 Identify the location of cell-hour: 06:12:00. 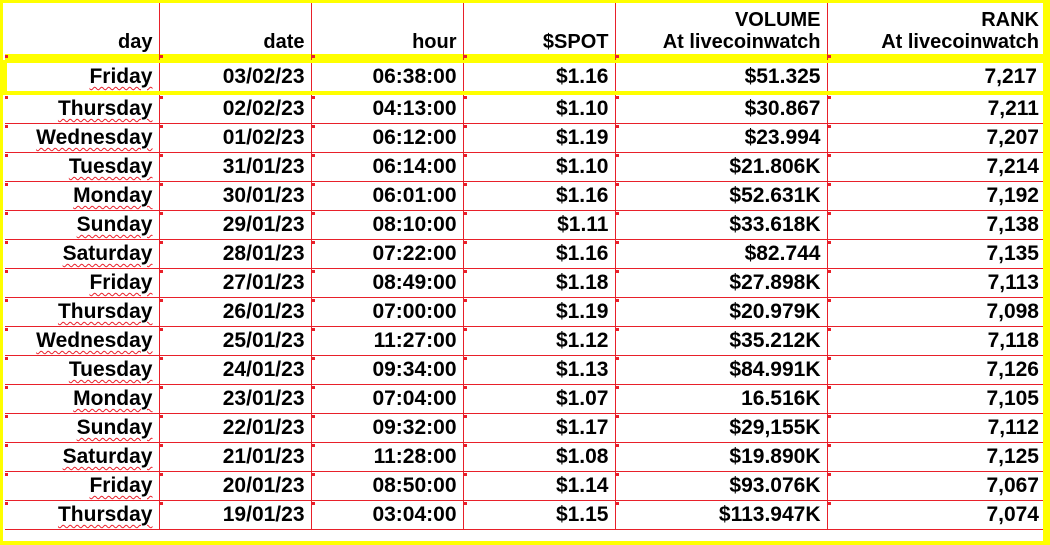
(387, 138).